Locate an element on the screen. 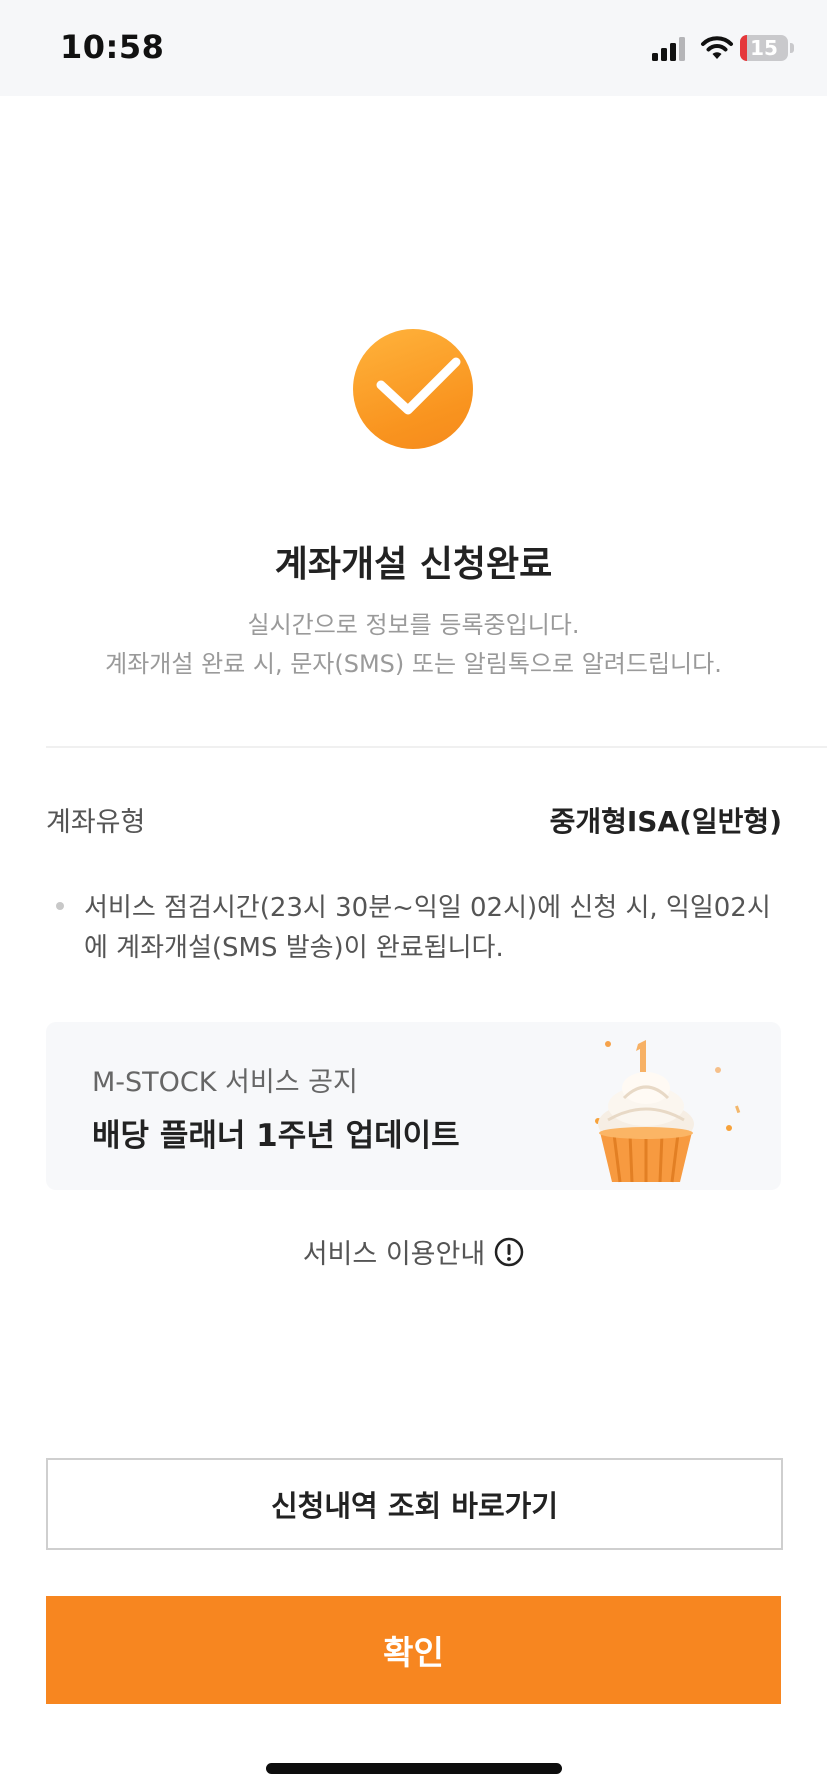  account-type-label: 계좌유형 is located at coordinates (96, 822).